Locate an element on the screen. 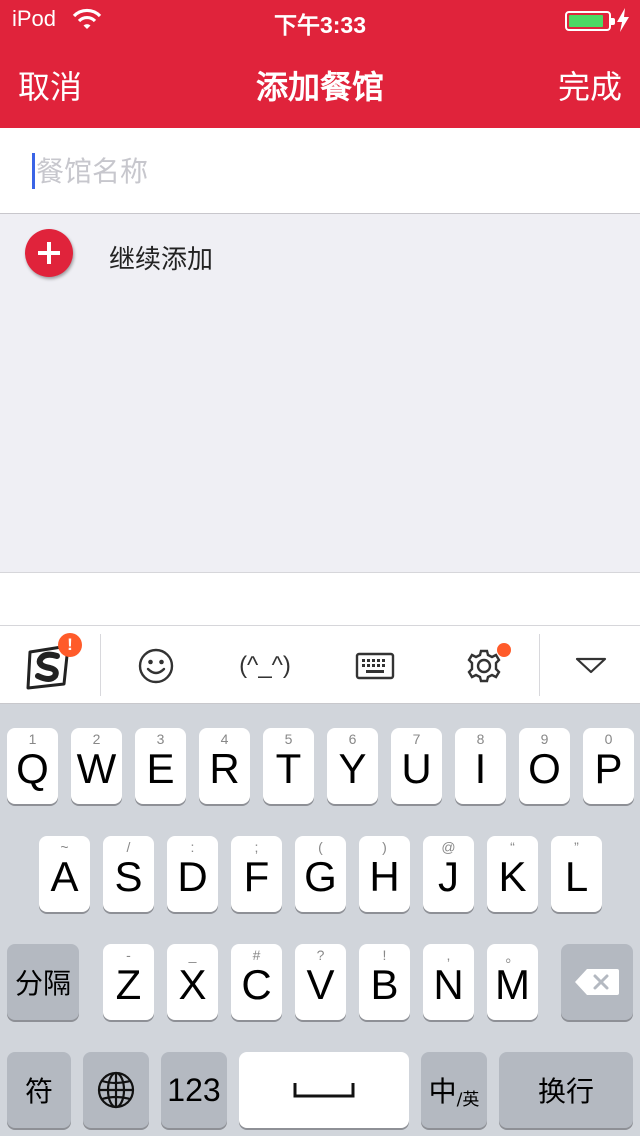 This screenshot has height=1136, width=640. key-label: M is located at coordinates (512, 984).